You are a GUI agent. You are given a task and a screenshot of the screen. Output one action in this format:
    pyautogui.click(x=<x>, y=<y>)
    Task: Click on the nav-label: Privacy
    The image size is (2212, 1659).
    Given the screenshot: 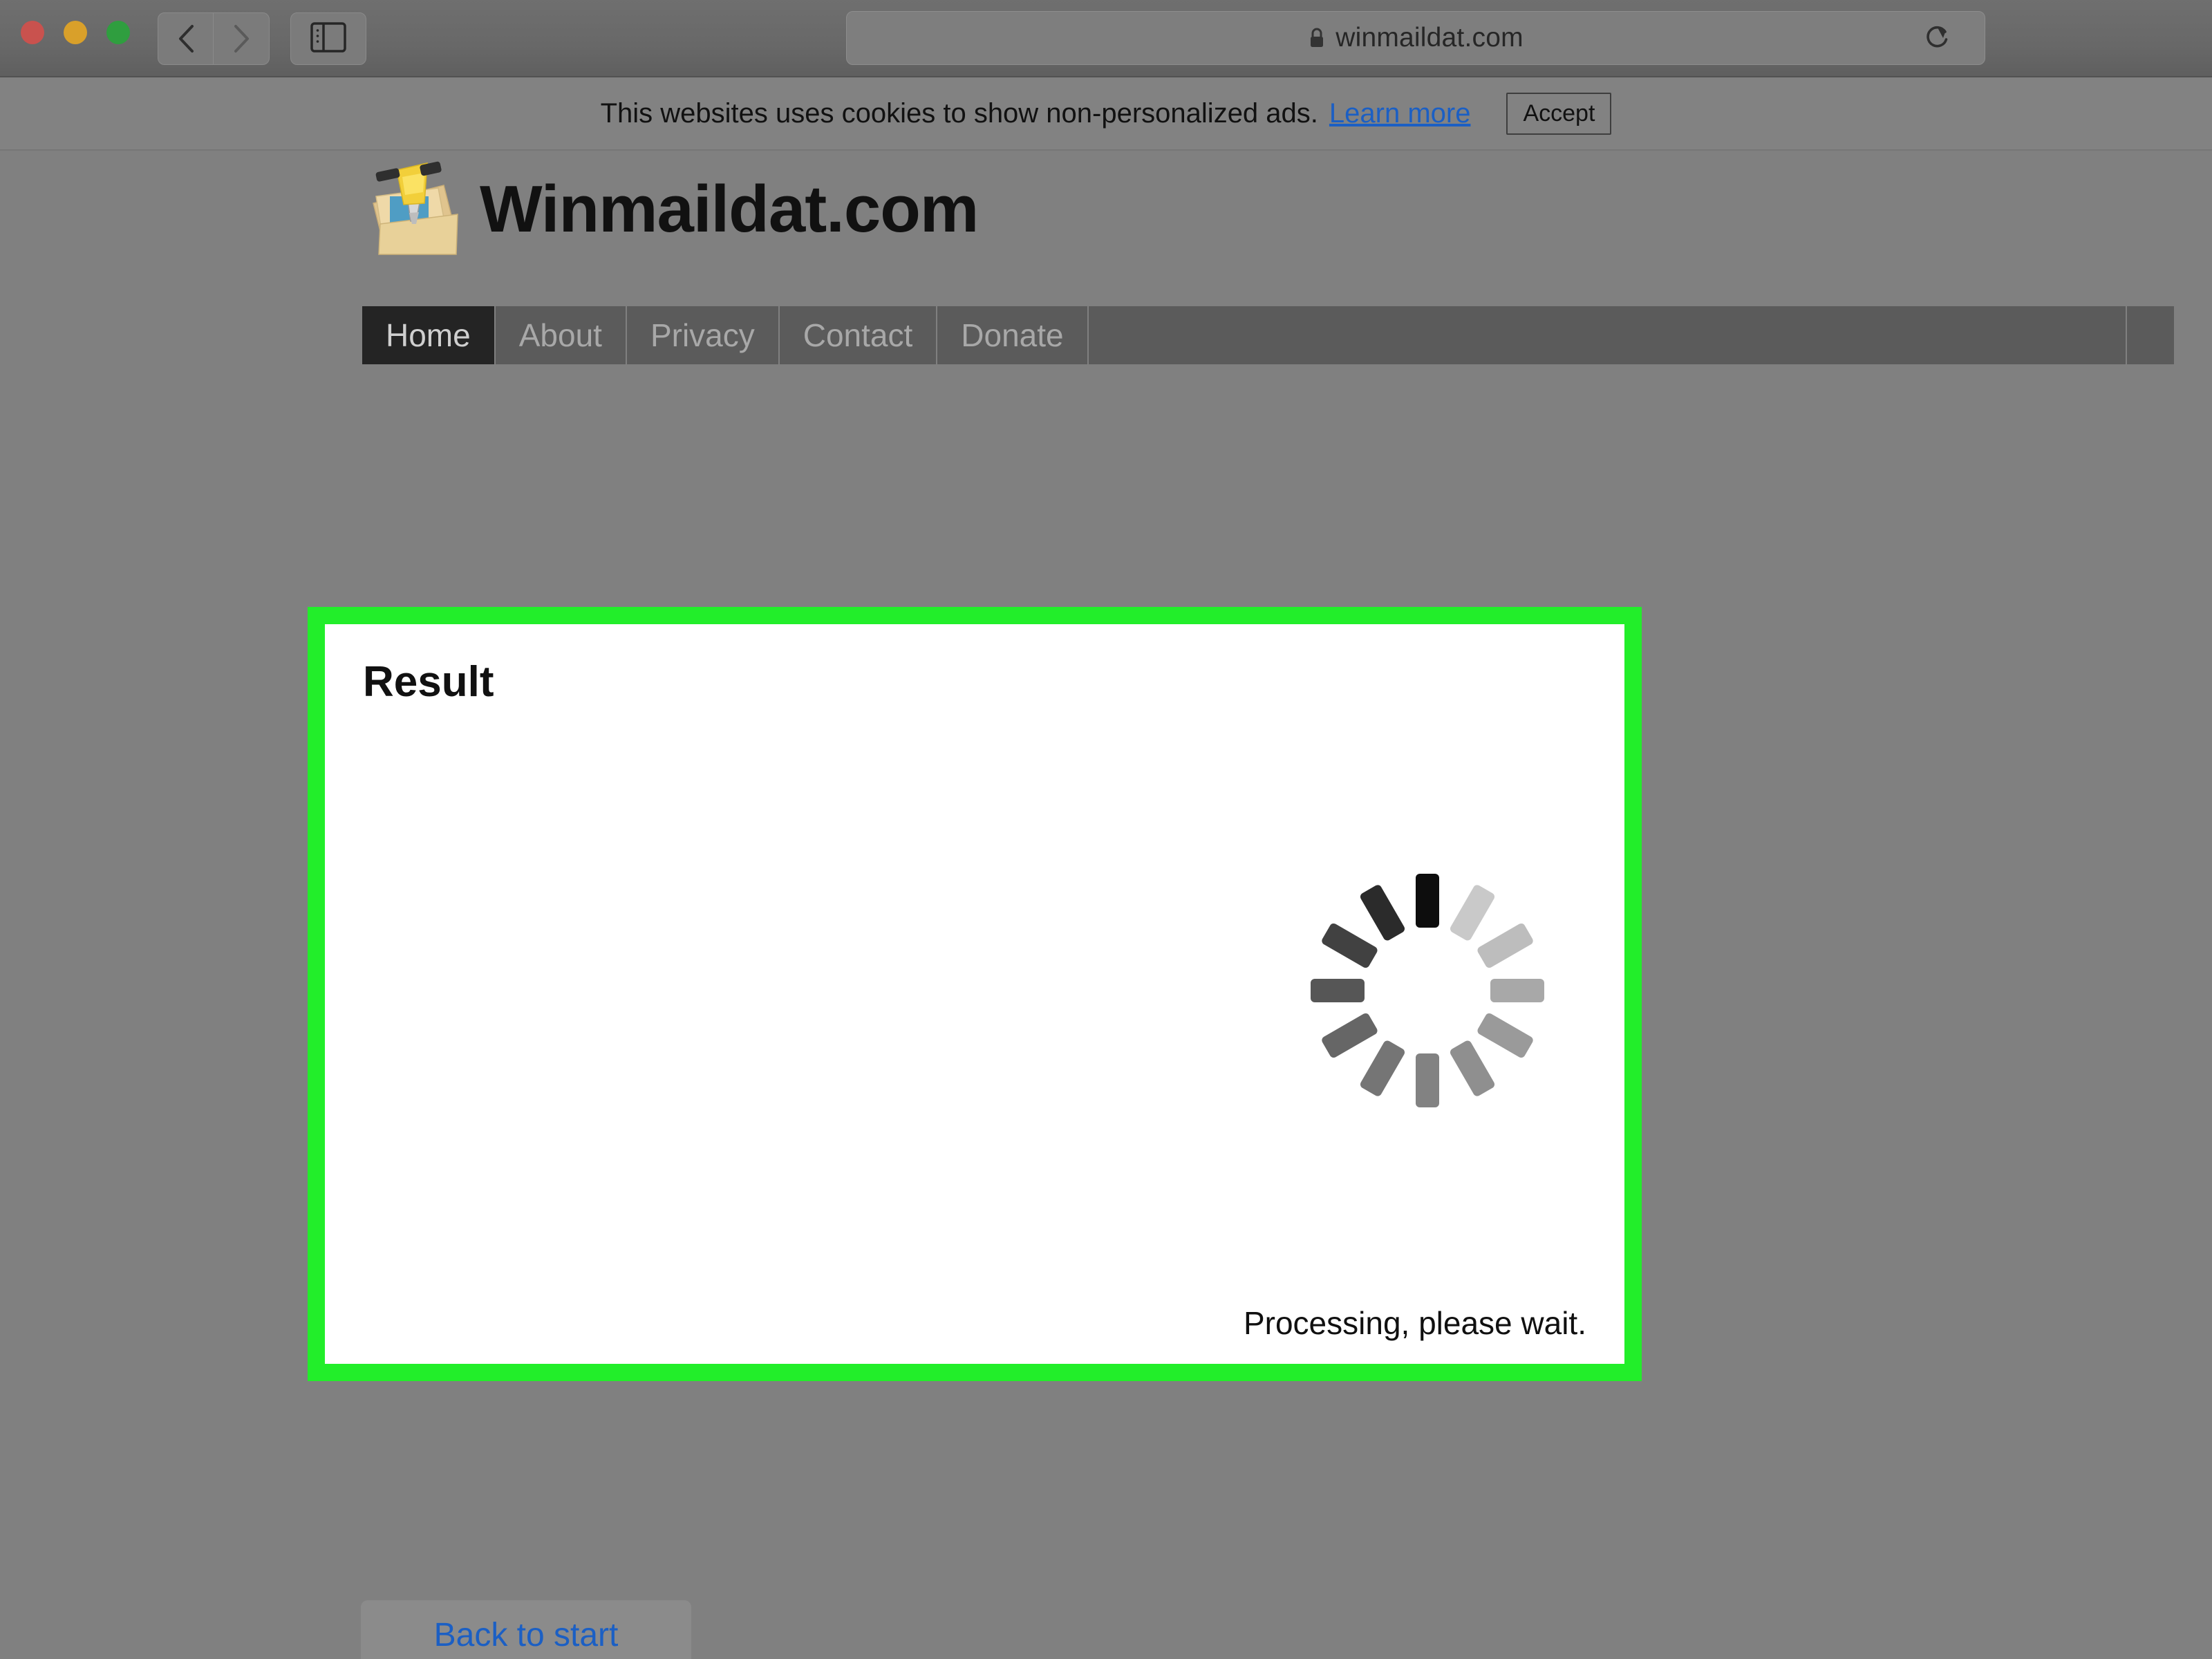 What is the action you would take?
    pyautogui.click(x=702, y=335)
    